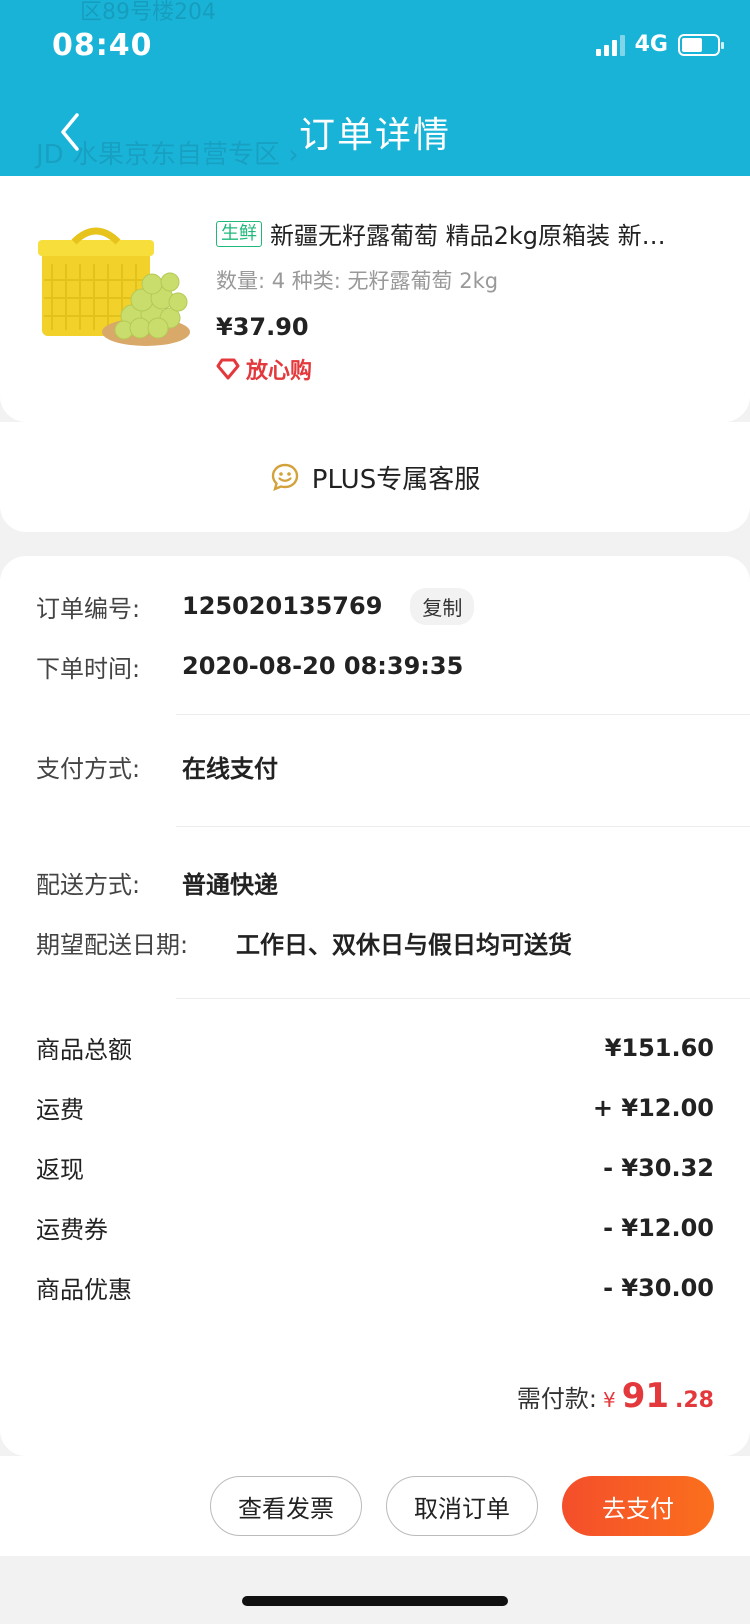 Image resolution: width=750 pixels, height=1624 pixels. Describe the element at coordinates (375, 1601) in the screenshot. I see `home-indicator` at that location.